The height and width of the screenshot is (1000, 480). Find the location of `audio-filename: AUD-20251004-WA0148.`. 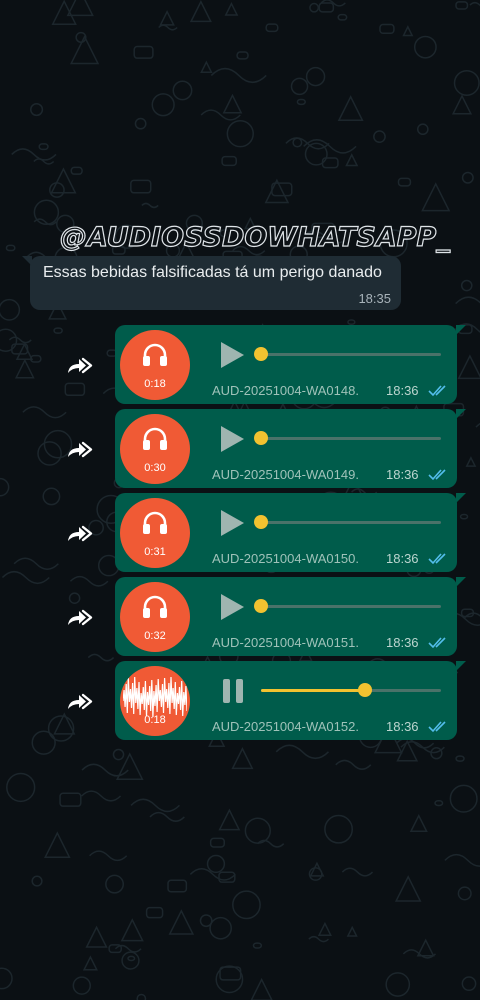

audio-filename: AUD-20251004-WA0148. is located at coordinates (285, 390).